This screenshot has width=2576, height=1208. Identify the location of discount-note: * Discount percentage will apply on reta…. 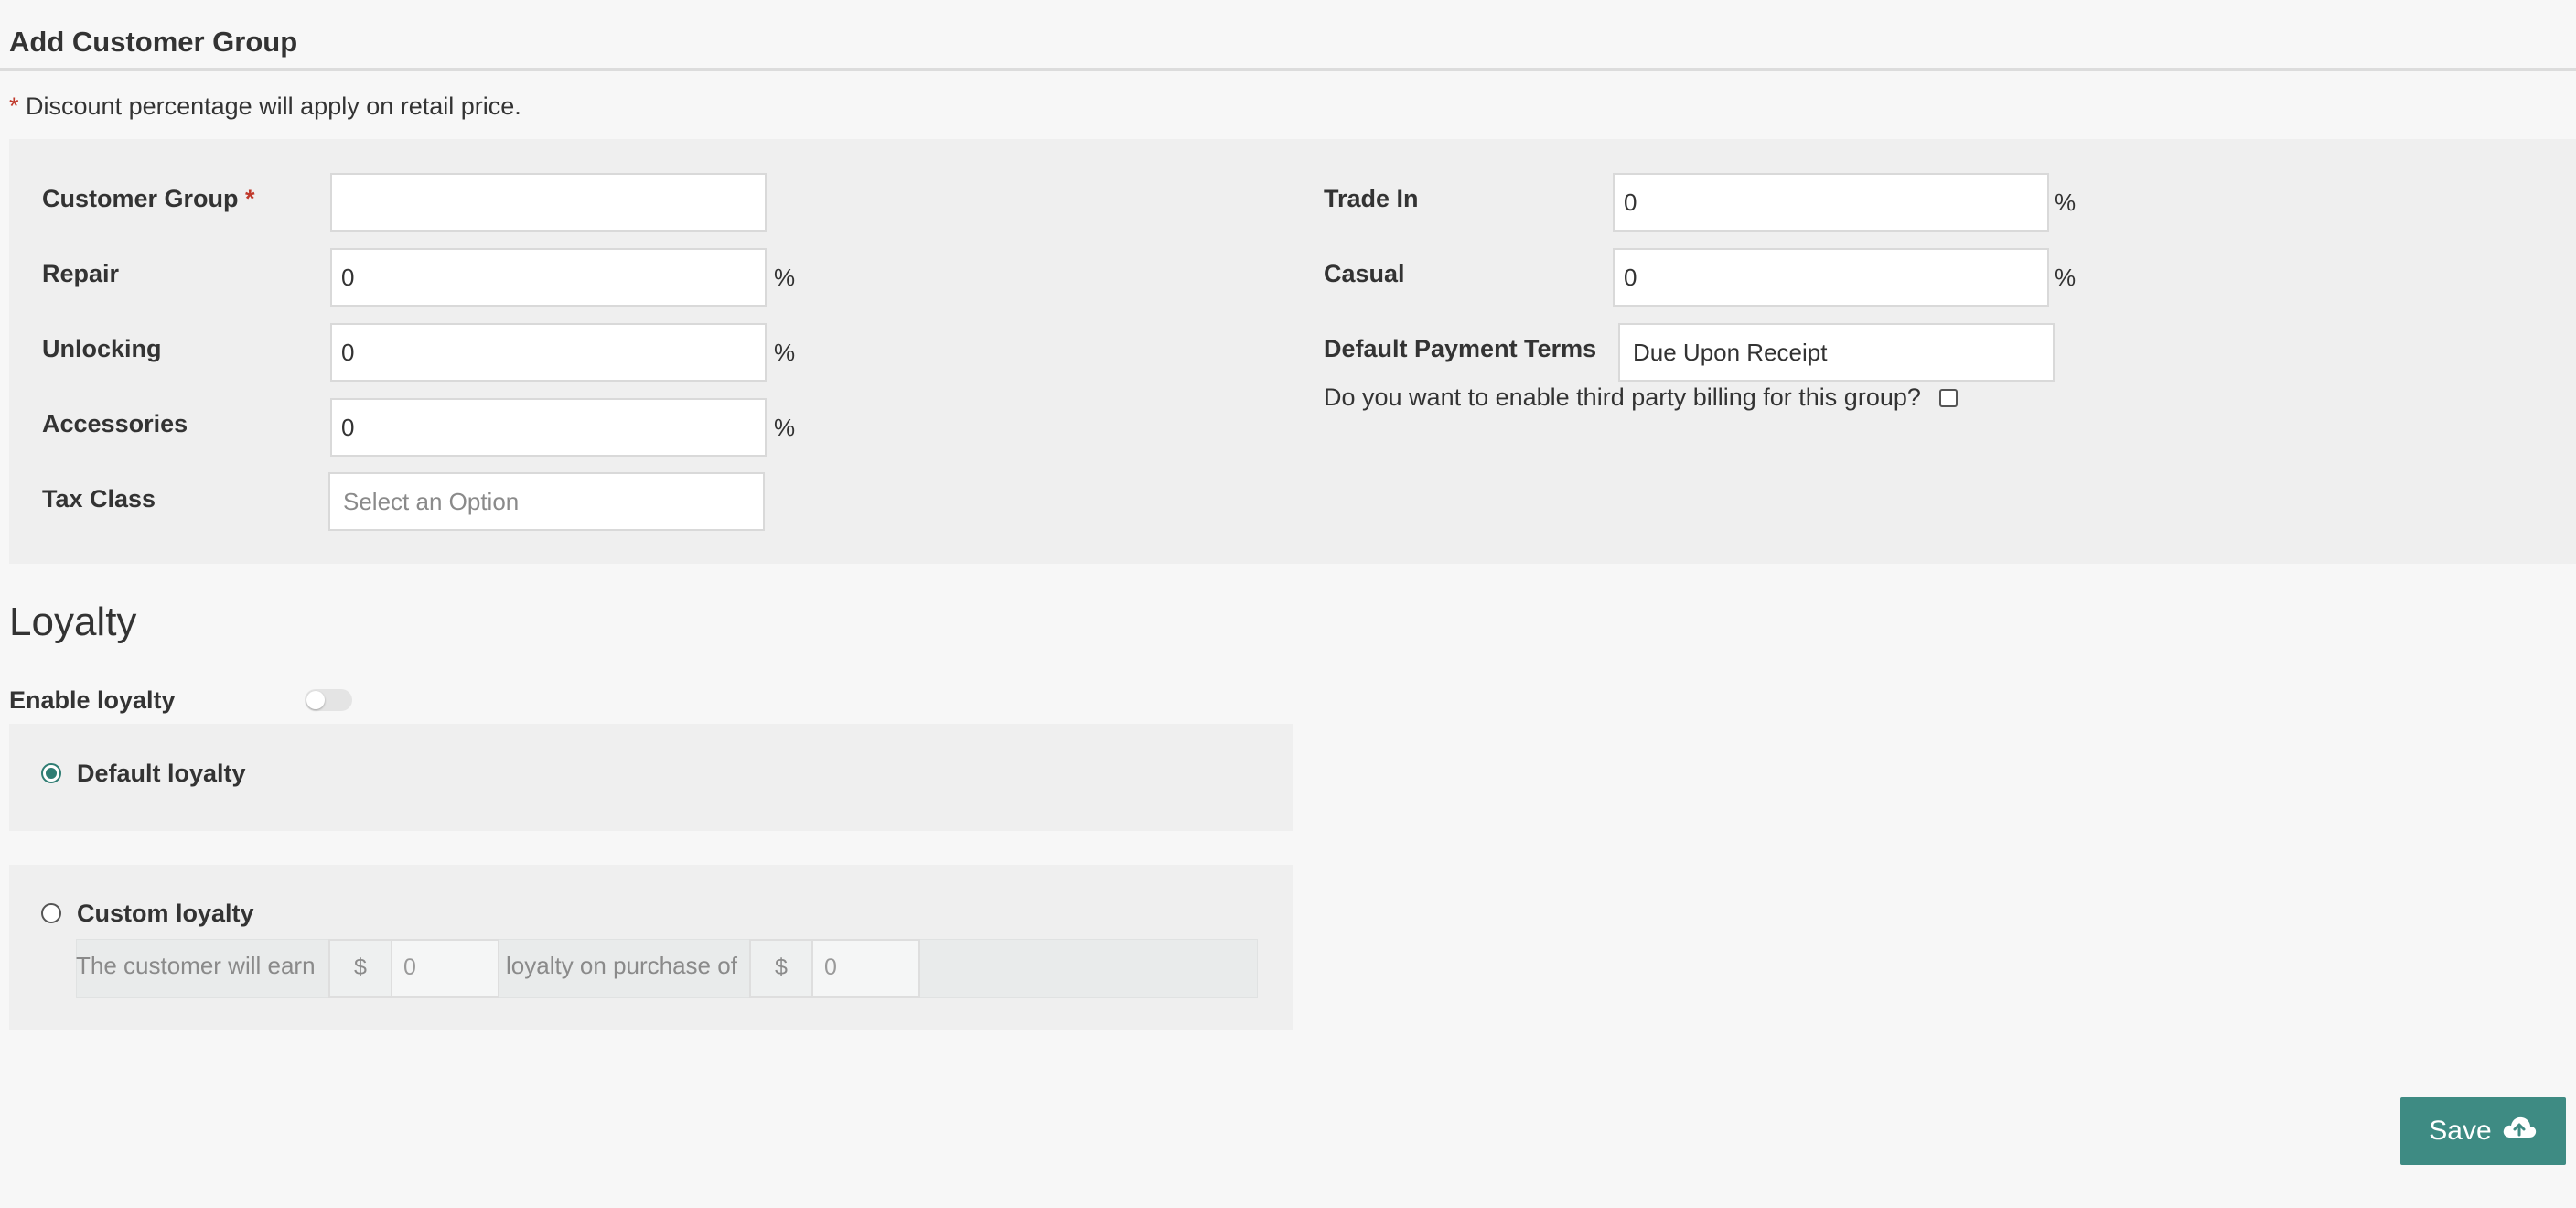
(265, 106).